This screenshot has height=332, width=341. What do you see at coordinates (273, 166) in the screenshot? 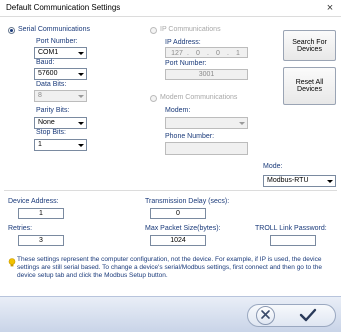
I see `mode-label: Mode:` at bounding box center [273, 166].